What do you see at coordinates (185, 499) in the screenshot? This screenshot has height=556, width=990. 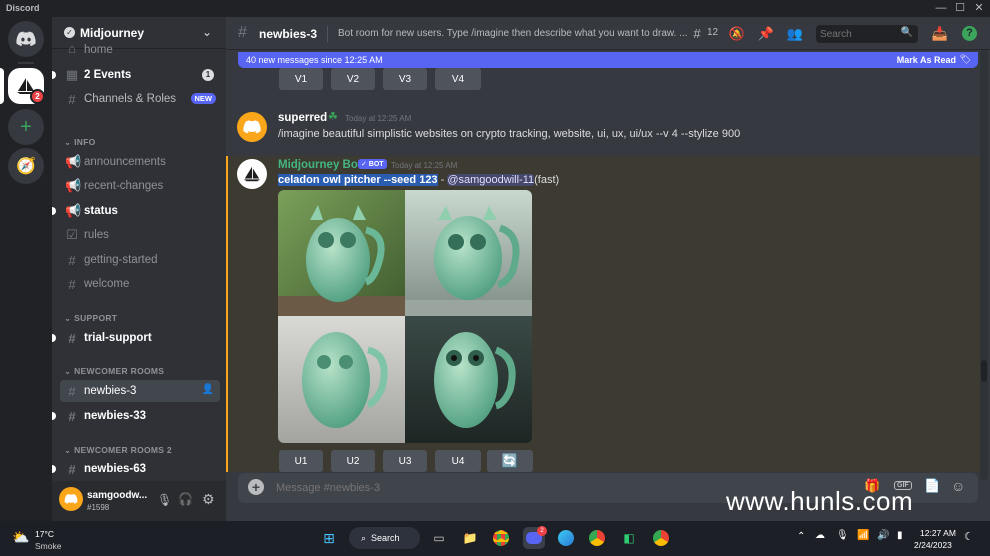 I see `headphones-icon: 🎧` at bounding box center [185, 499].